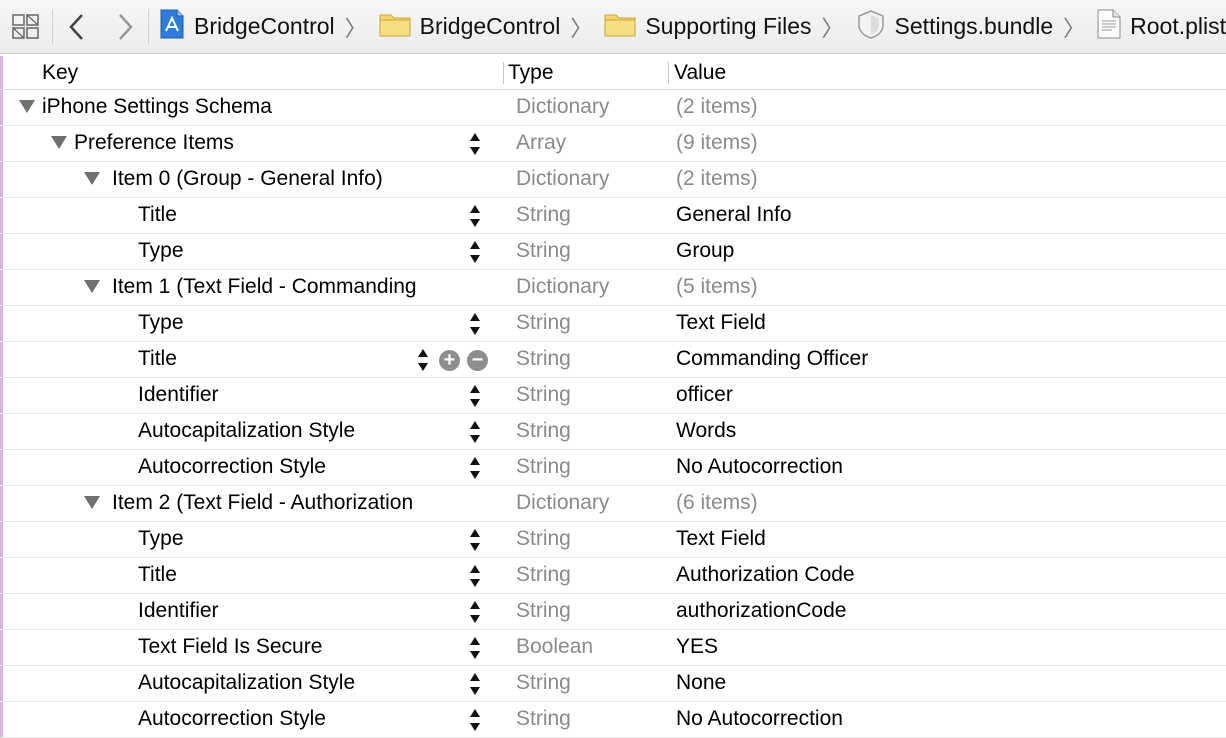 This screenshot has height=738, width=1226. I want to click on row-type: Boolean, so click(554, 647).